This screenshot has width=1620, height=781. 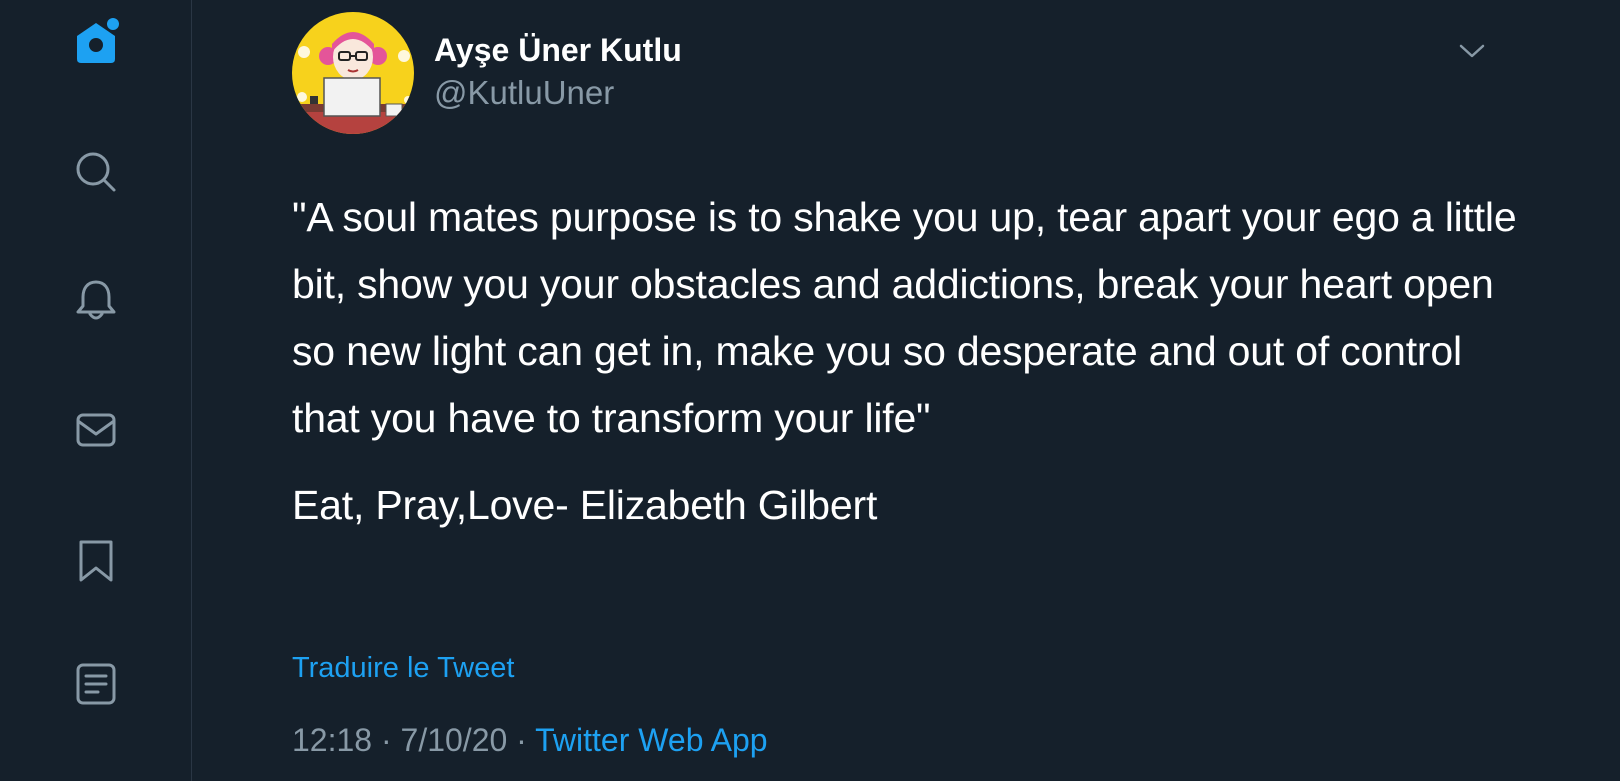 What do you see at coordinates (96, 390) in the screenshot?
I see `sidebar-nav` at bounding box center [96, 390].